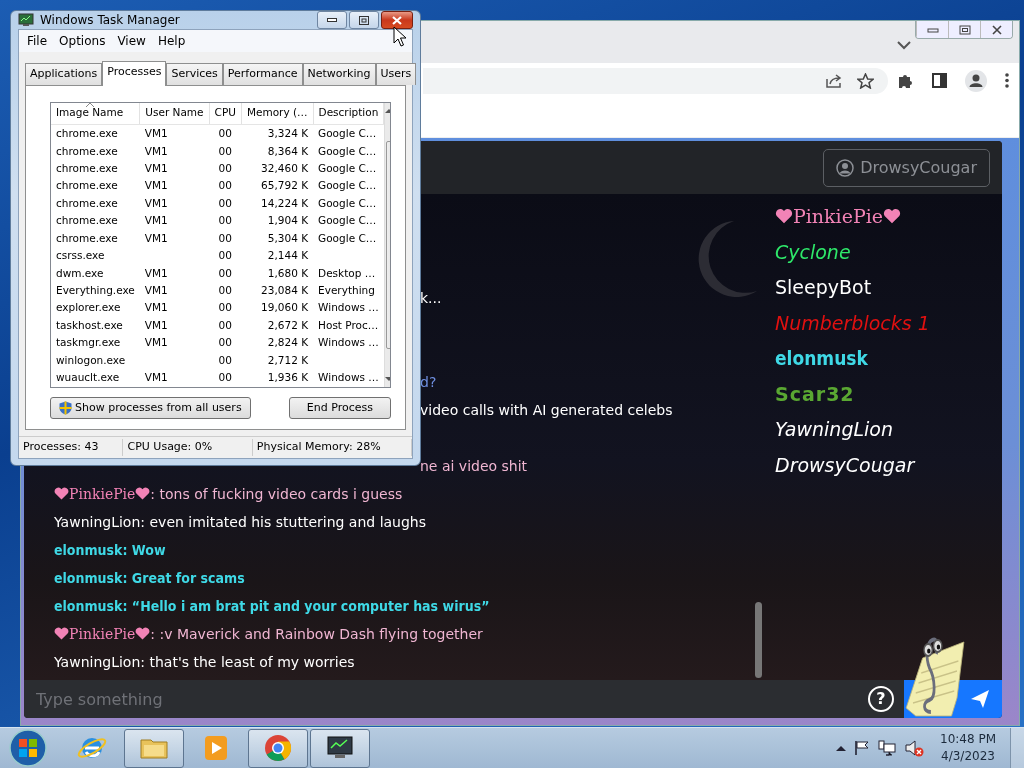  I want to click on user-name: YawningLion, so click(852, 429).